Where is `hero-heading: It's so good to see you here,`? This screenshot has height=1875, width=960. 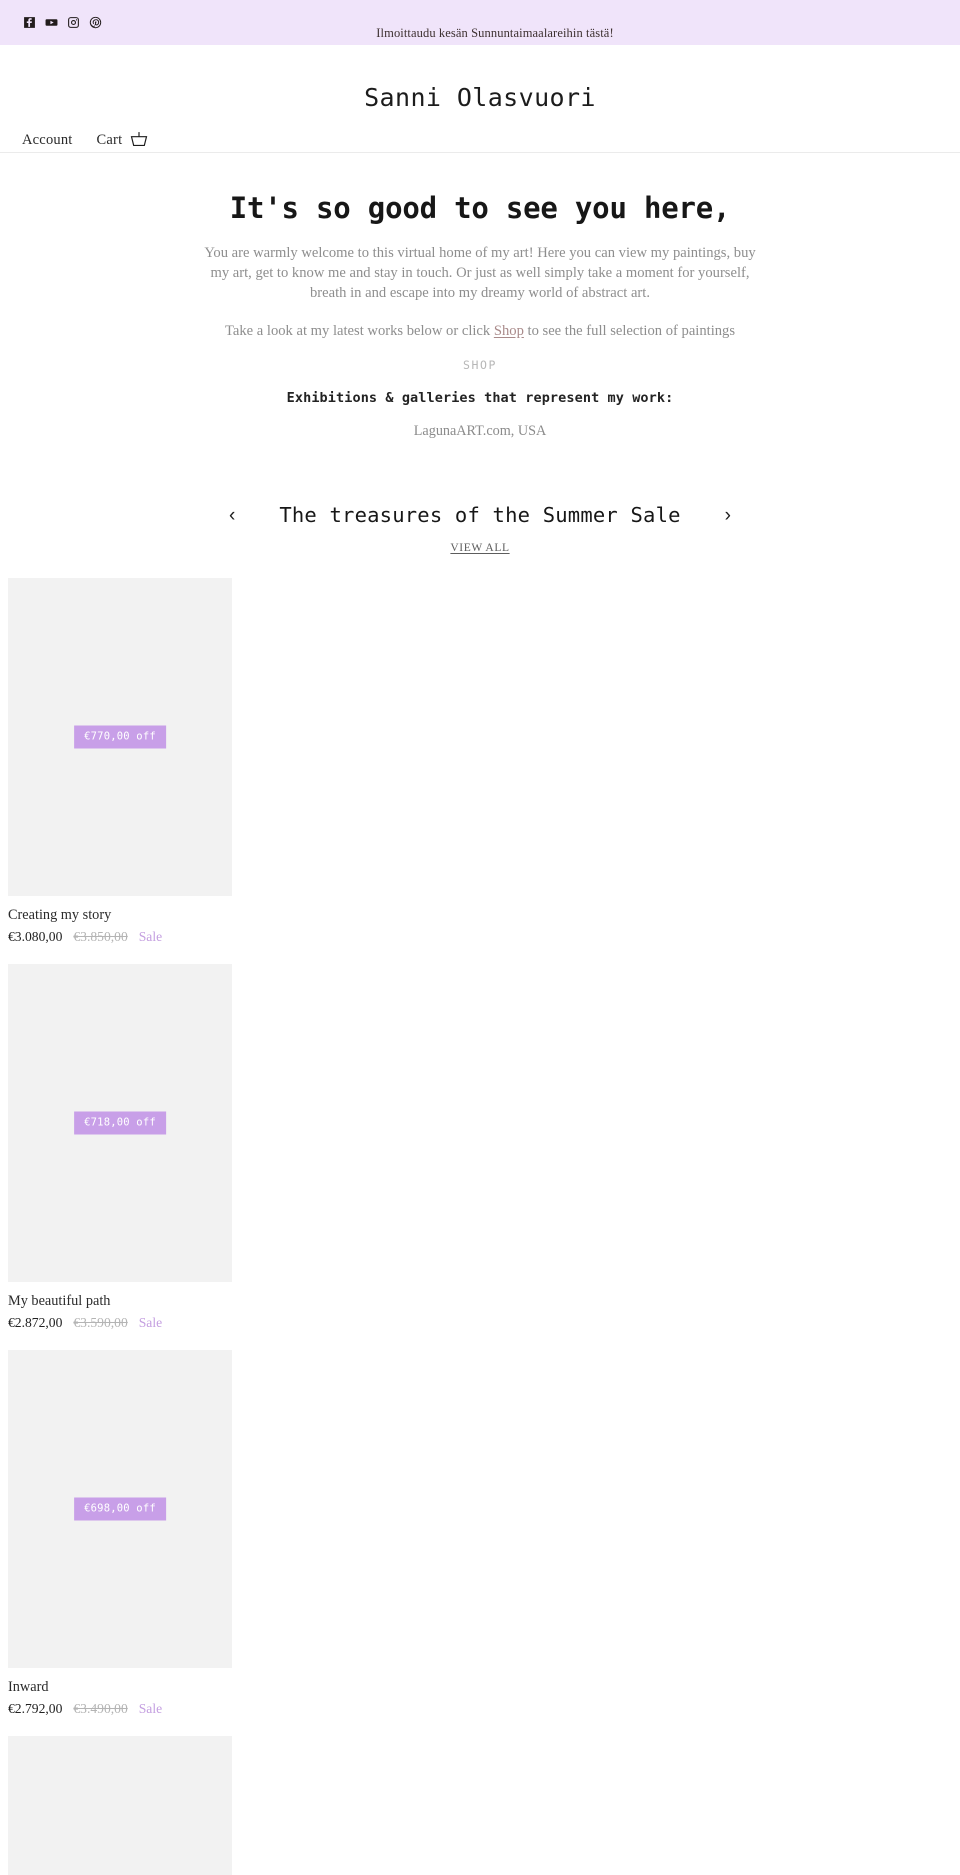 hero-heading: It's so good to see you here, is located at coordinates (480, 208).